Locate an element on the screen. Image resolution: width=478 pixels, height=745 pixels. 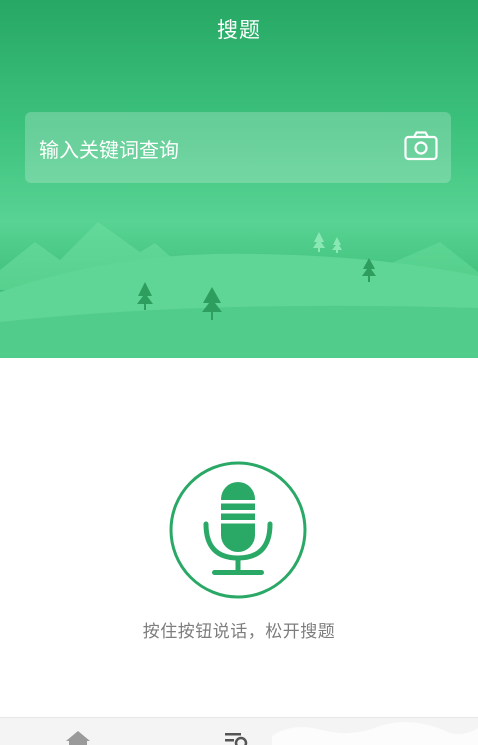
page-title: 搜题 is located at coordinates (239, 30).